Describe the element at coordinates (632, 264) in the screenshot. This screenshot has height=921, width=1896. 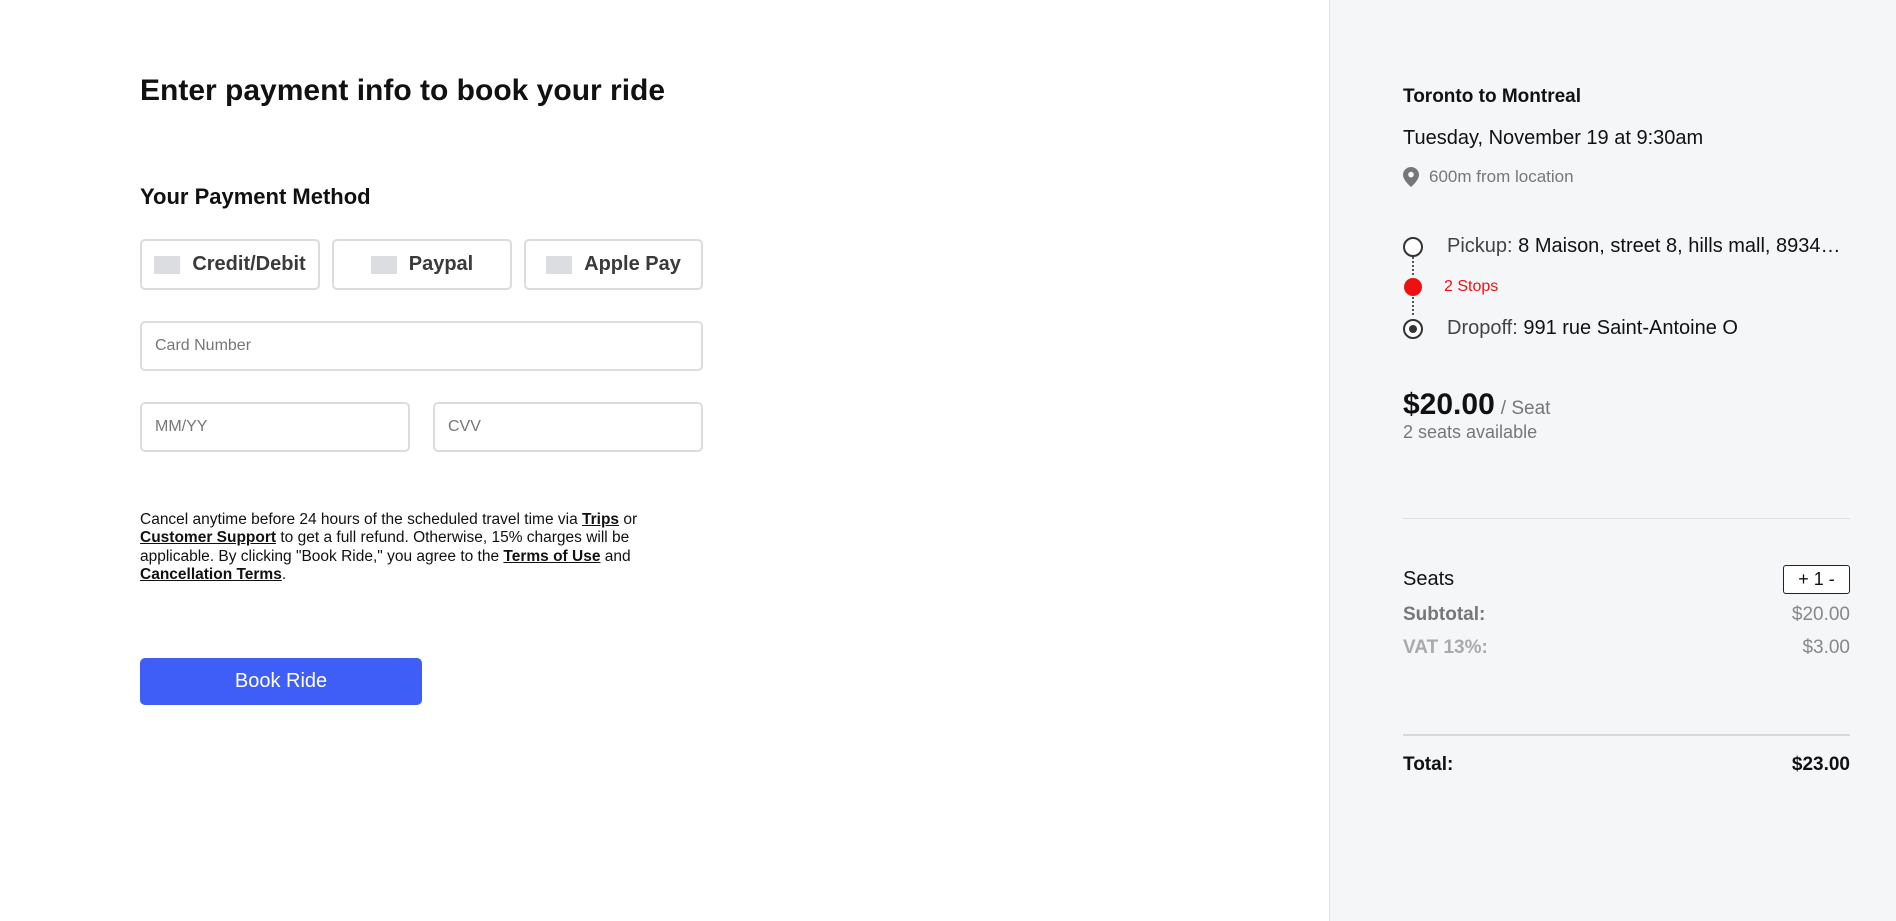
I see `method-label: Apple Pay` at that location.